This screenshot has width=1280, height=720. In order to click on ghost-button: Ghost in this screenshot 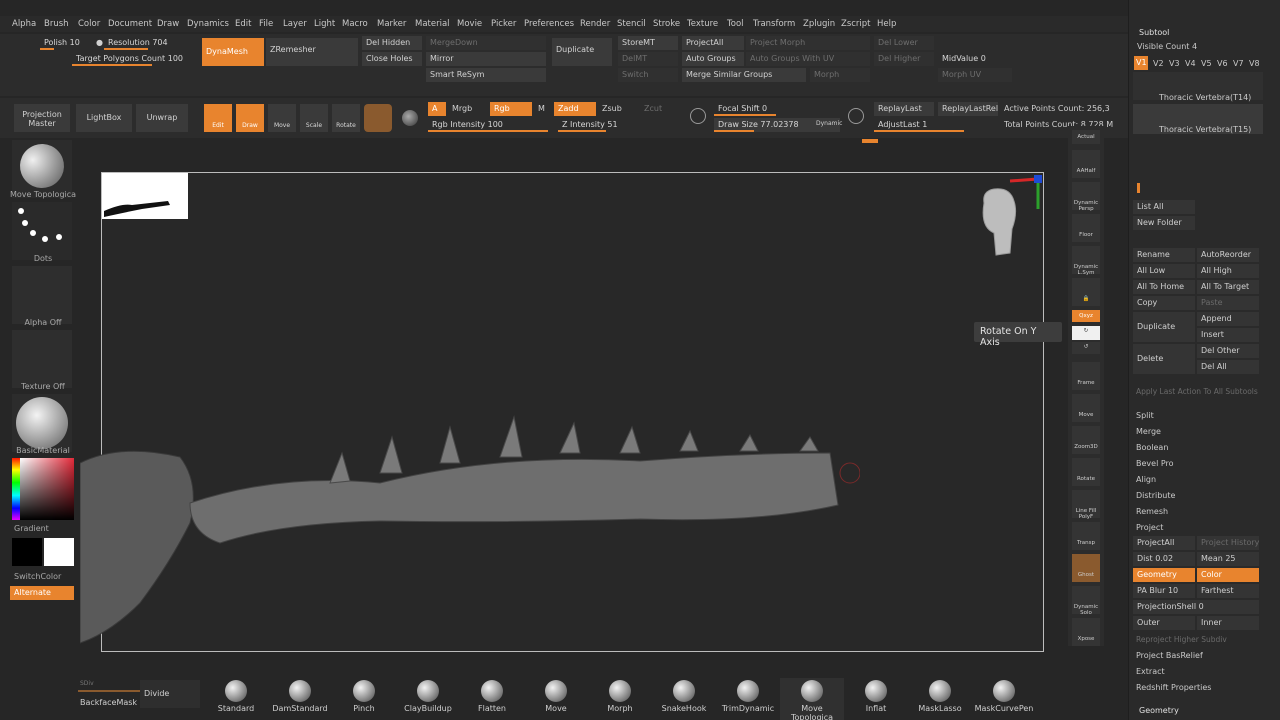, I will do `click(1086, 568)`.